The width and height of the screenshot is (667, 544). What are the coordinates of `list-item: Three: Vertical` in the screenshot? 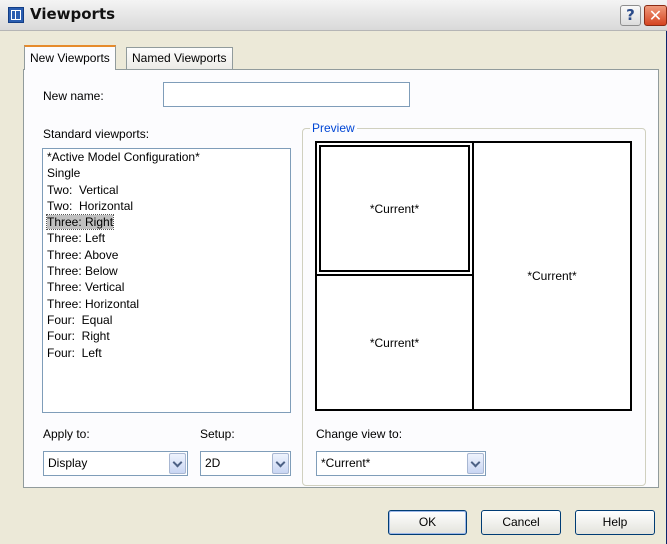 It's located at (166, 287).